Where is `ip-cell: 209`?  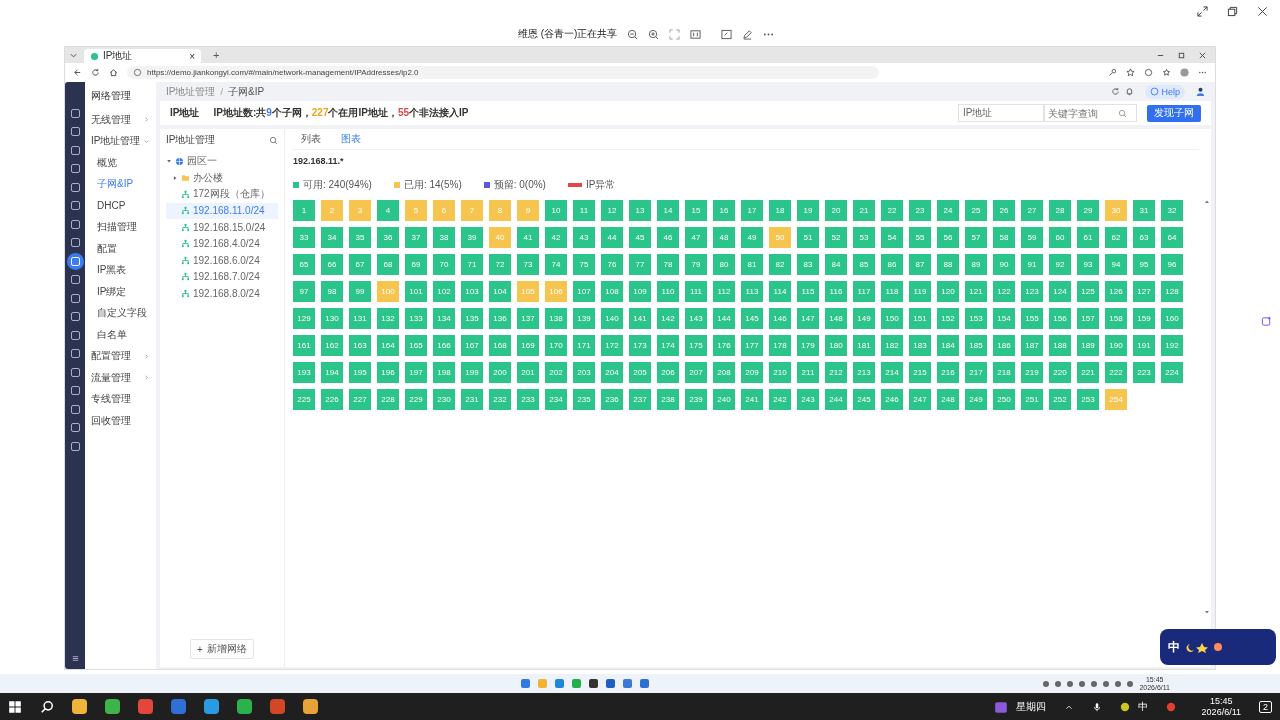
ip-cell: 209 is located at coordinates (752, 372).